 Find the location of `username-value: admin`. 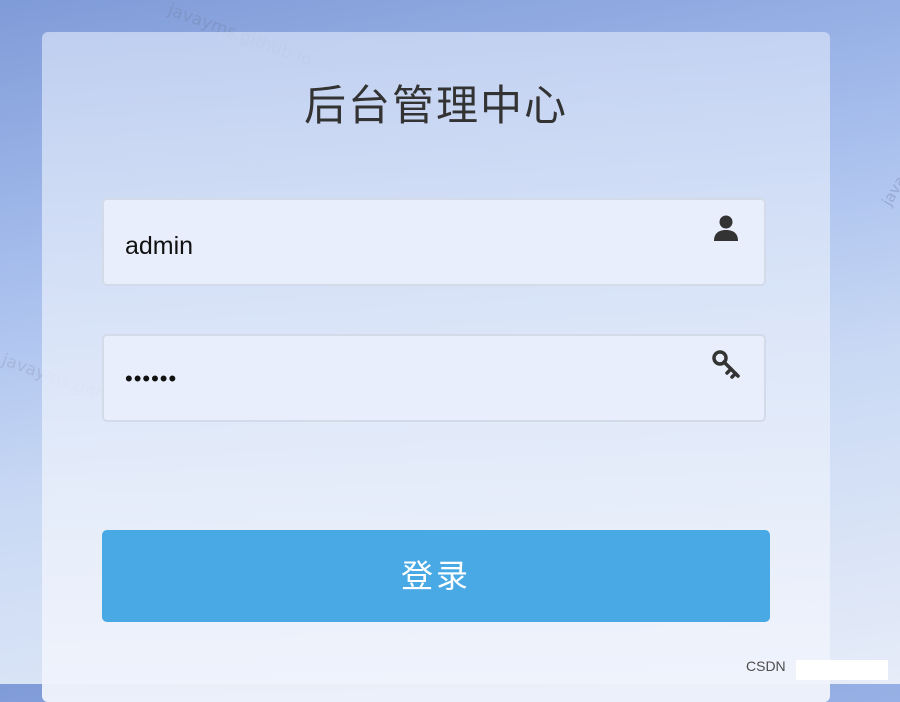

username-value: admin is located at coordinates (159, 246).